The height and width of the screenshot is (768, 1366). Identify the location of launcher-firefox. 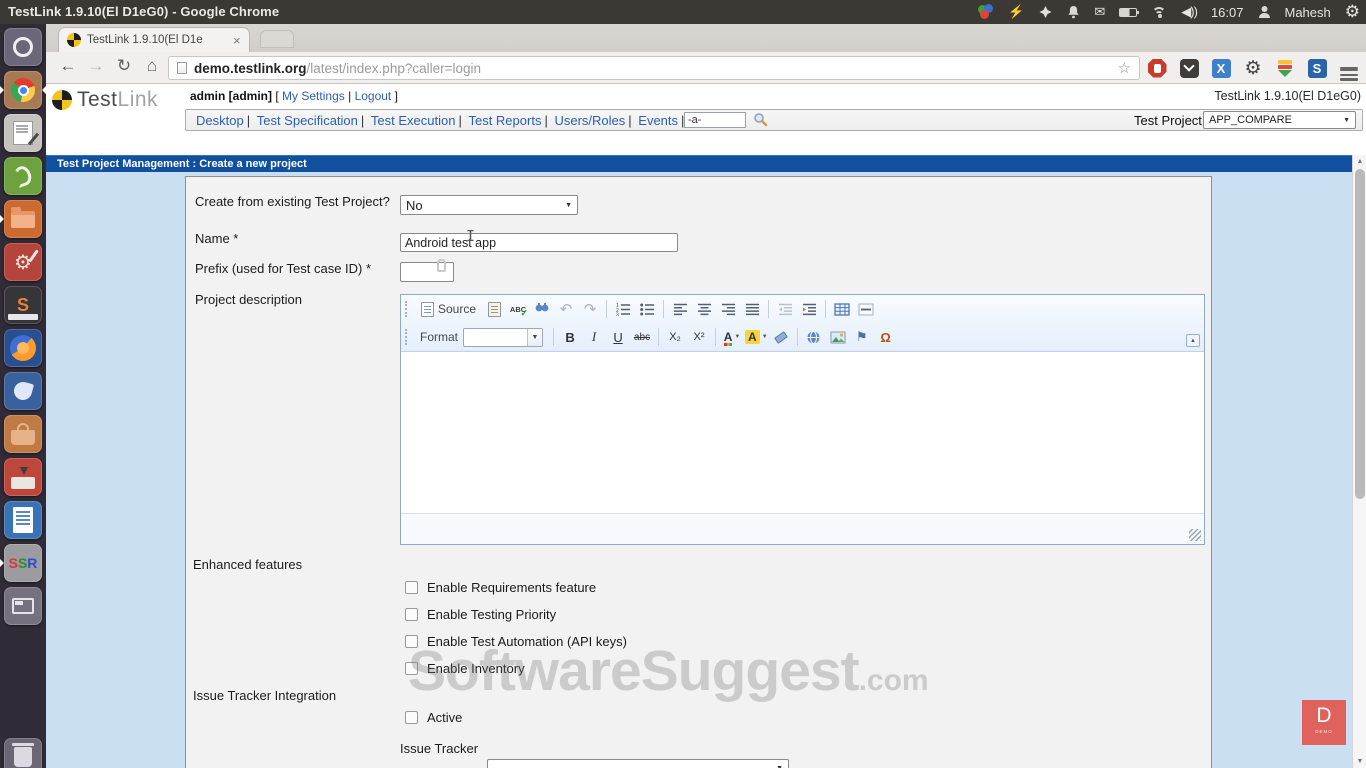
(23, 348).